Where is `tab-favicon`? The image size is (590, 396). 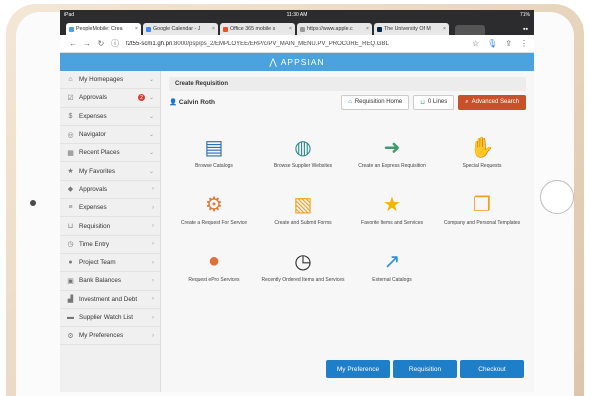
tab-favicon is located at coordinates (379, 29).